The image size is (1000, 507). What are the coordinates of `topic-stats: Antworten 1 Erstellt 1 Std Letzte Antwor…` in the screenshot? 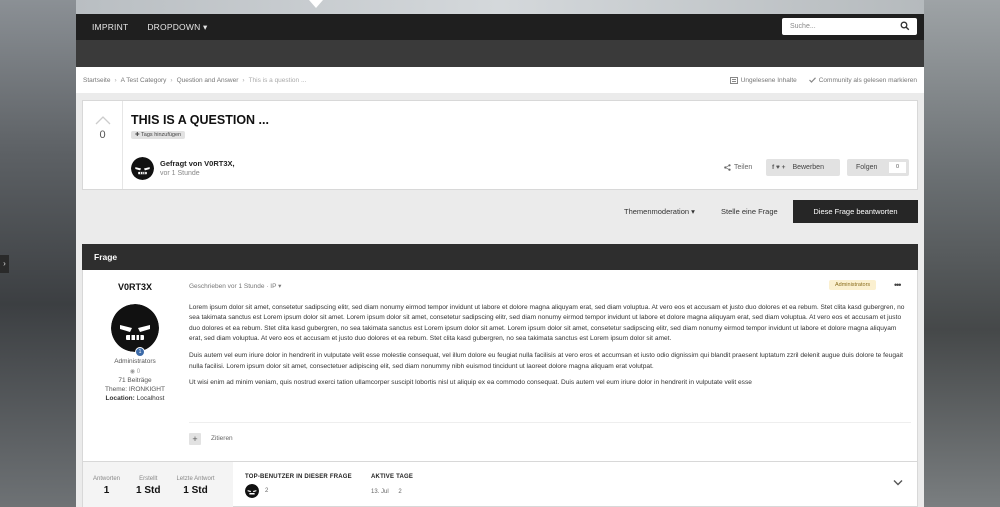 It's located at (500, 484).